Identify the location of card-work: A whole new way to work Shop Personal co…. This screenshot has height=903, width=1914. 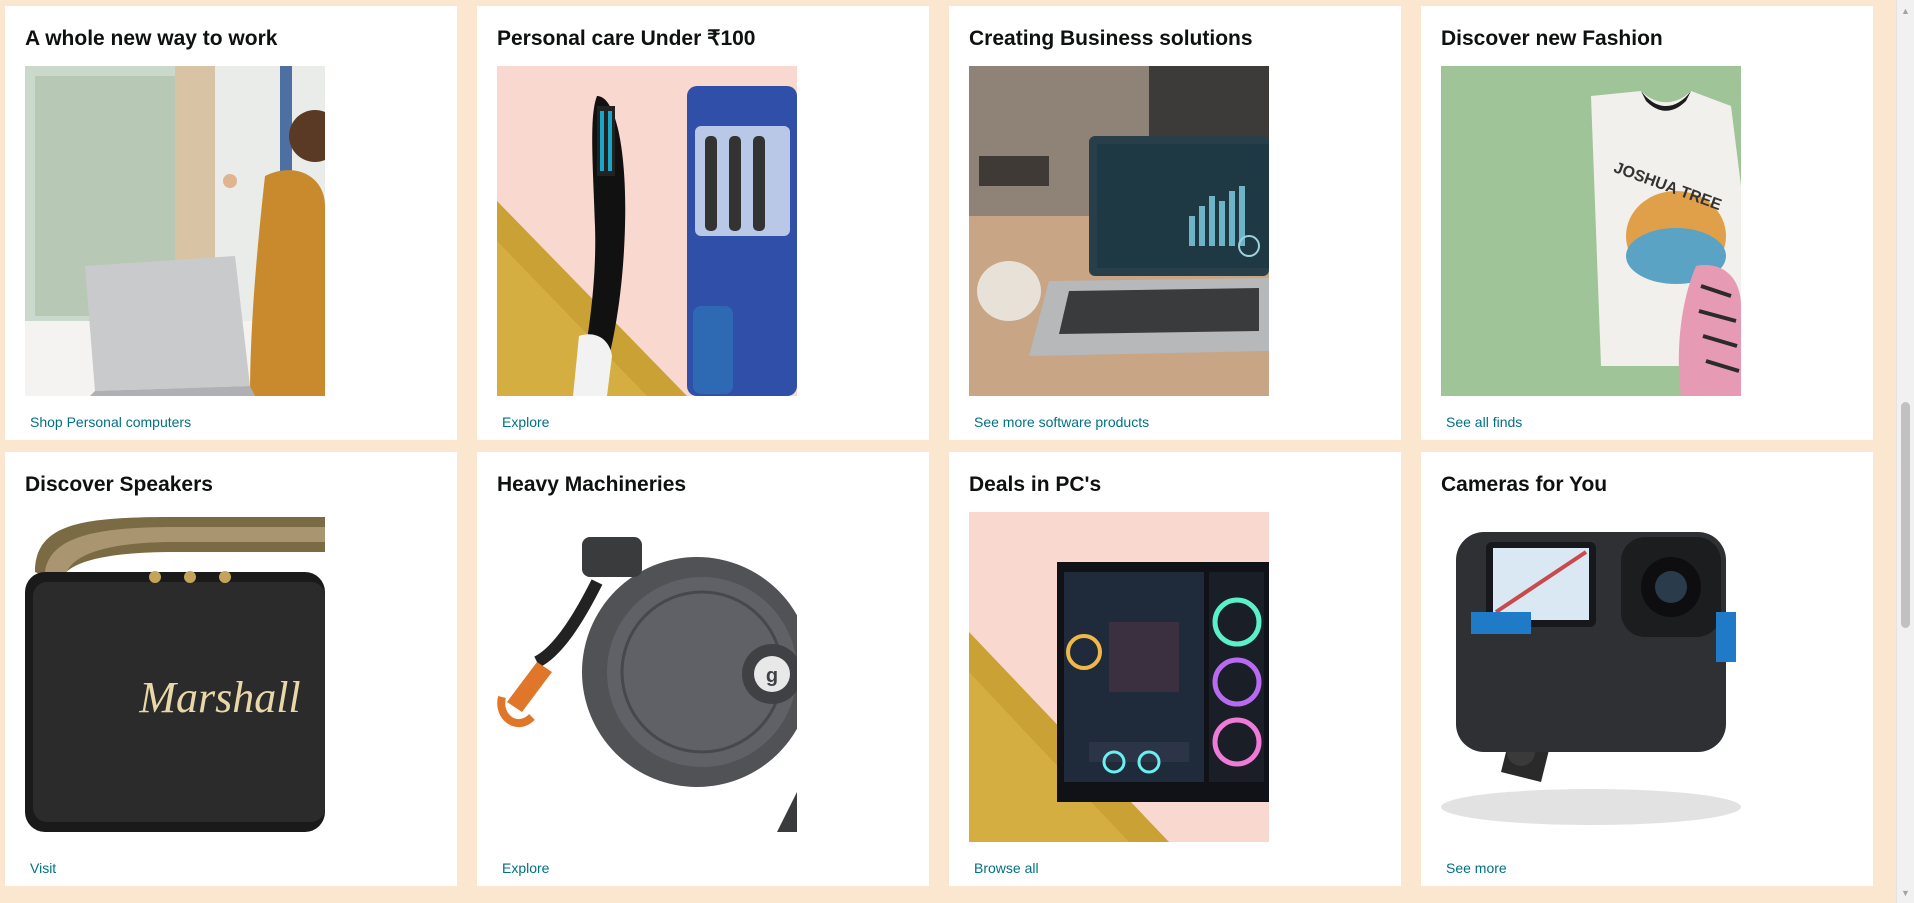
(231, 223).